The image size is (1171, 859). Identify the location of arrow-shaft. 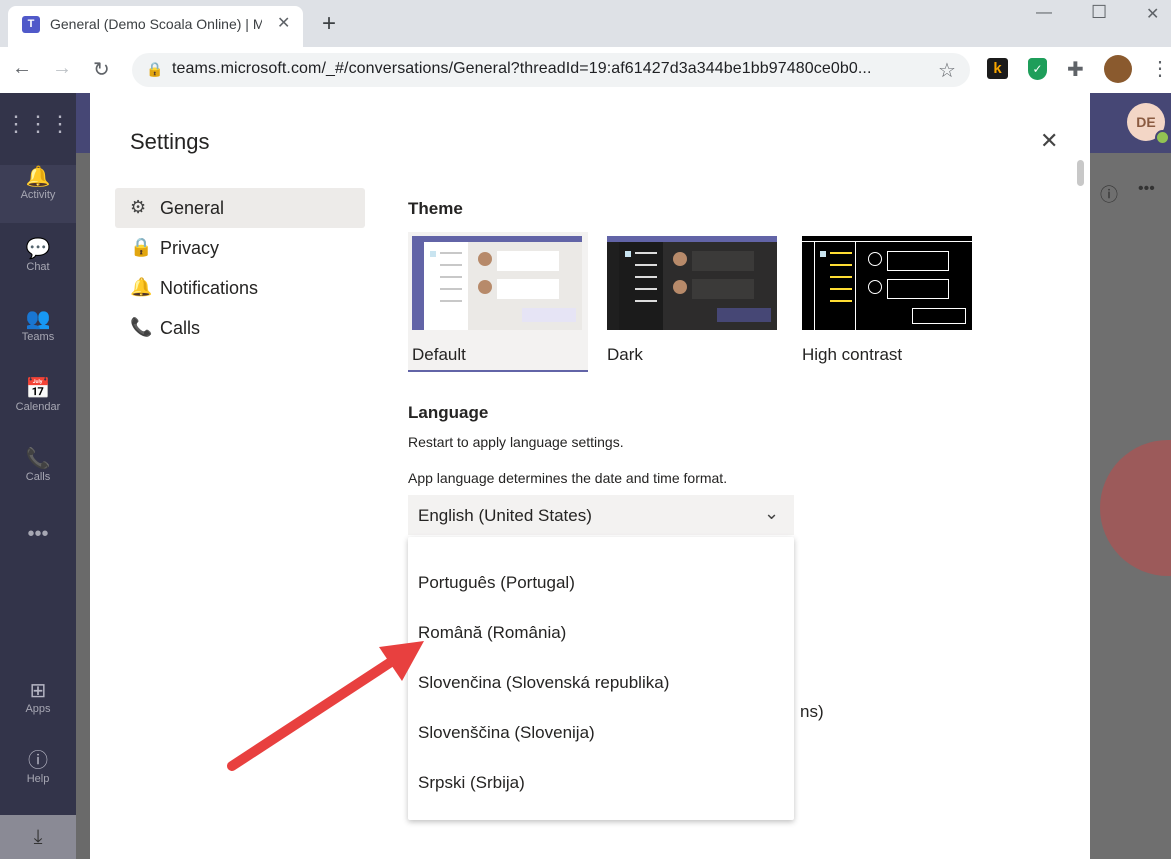
(313, 713).